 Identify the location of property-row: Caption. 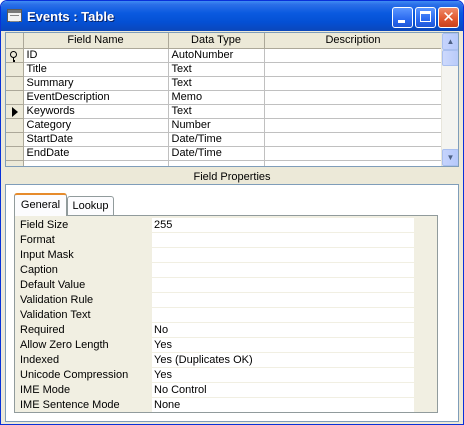
(226, 270).